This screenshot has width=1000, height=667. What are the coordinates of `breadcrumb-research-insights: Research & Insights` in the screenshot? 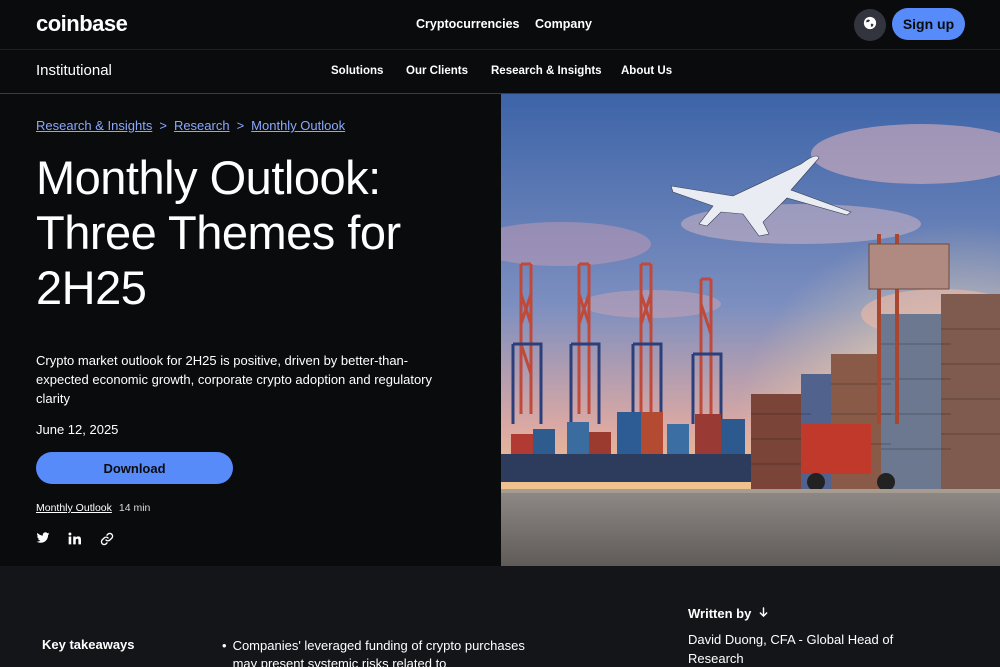 It's located at (94, 125).